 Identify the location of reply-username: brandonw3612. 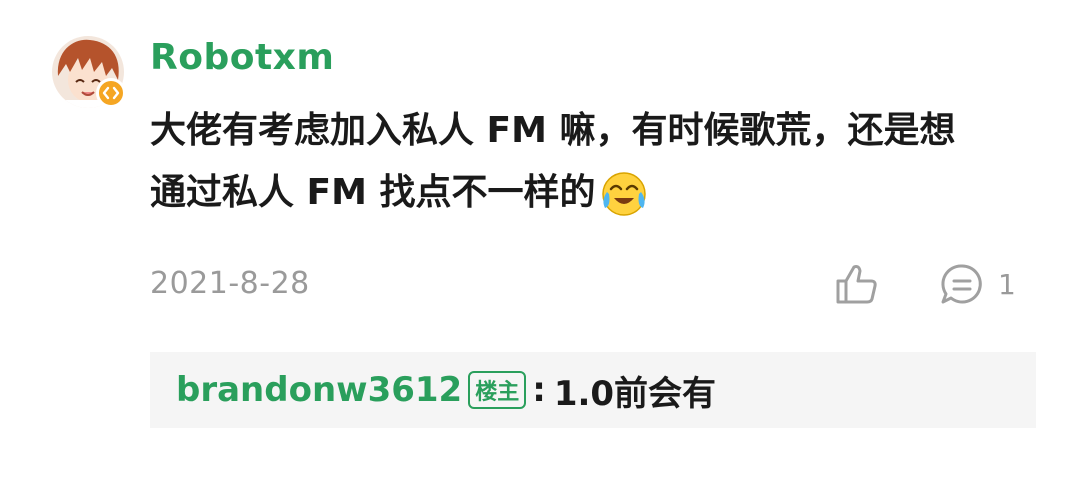
(319, 390).